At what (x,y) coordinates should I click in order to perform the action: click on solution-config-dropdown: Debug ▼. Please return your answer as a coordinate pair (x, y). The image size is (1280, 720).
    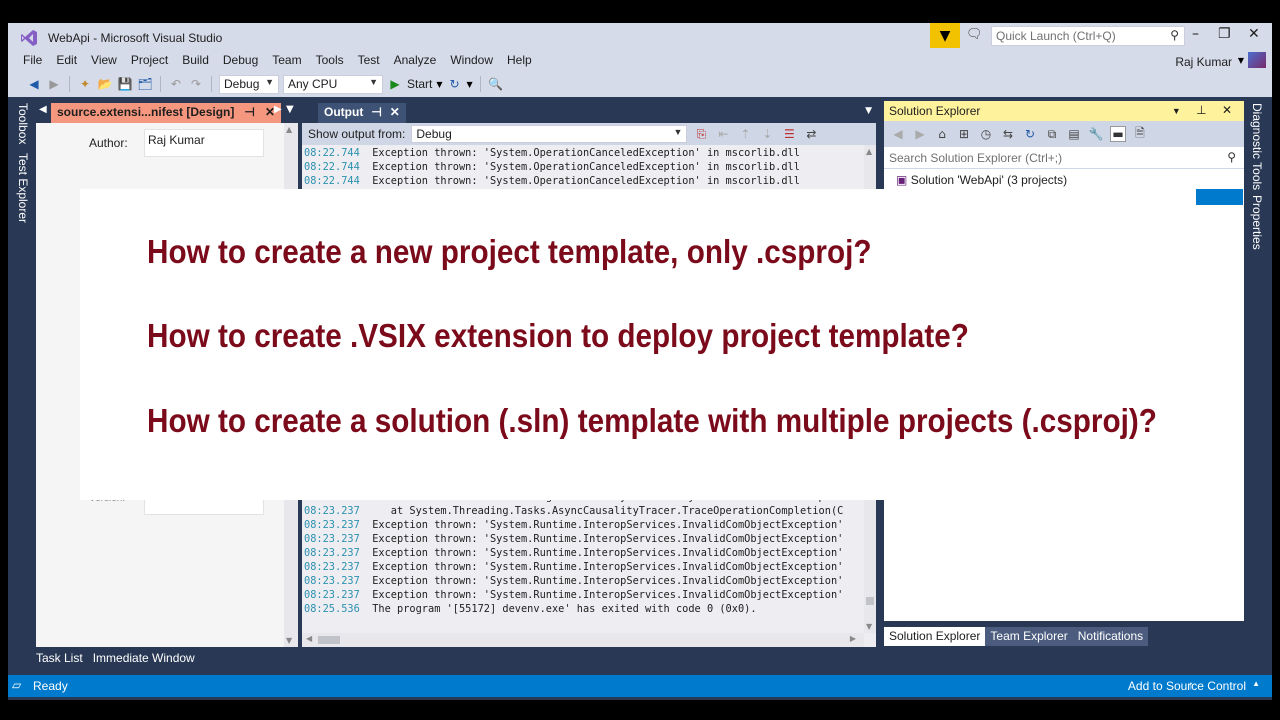
    Looking at the image, I should click on (249, 84).